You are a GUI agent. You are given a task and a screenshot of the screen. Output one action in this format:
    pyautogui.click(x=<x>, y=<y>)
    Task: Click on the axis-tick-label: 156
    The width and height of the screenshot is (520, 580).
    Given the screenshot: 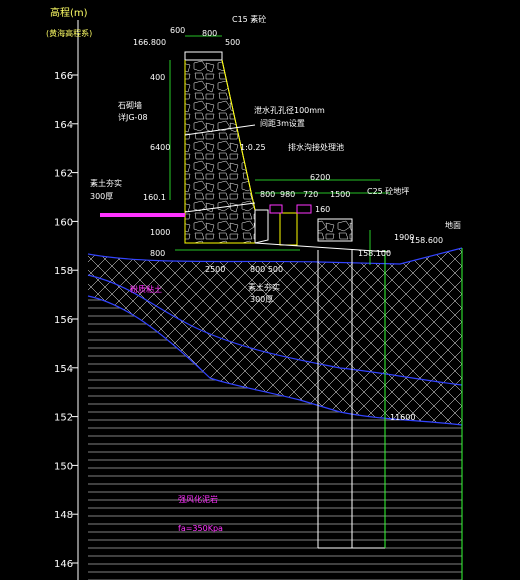 What is the action you would take?
    pyautogui.click(x=63, y=320)
    